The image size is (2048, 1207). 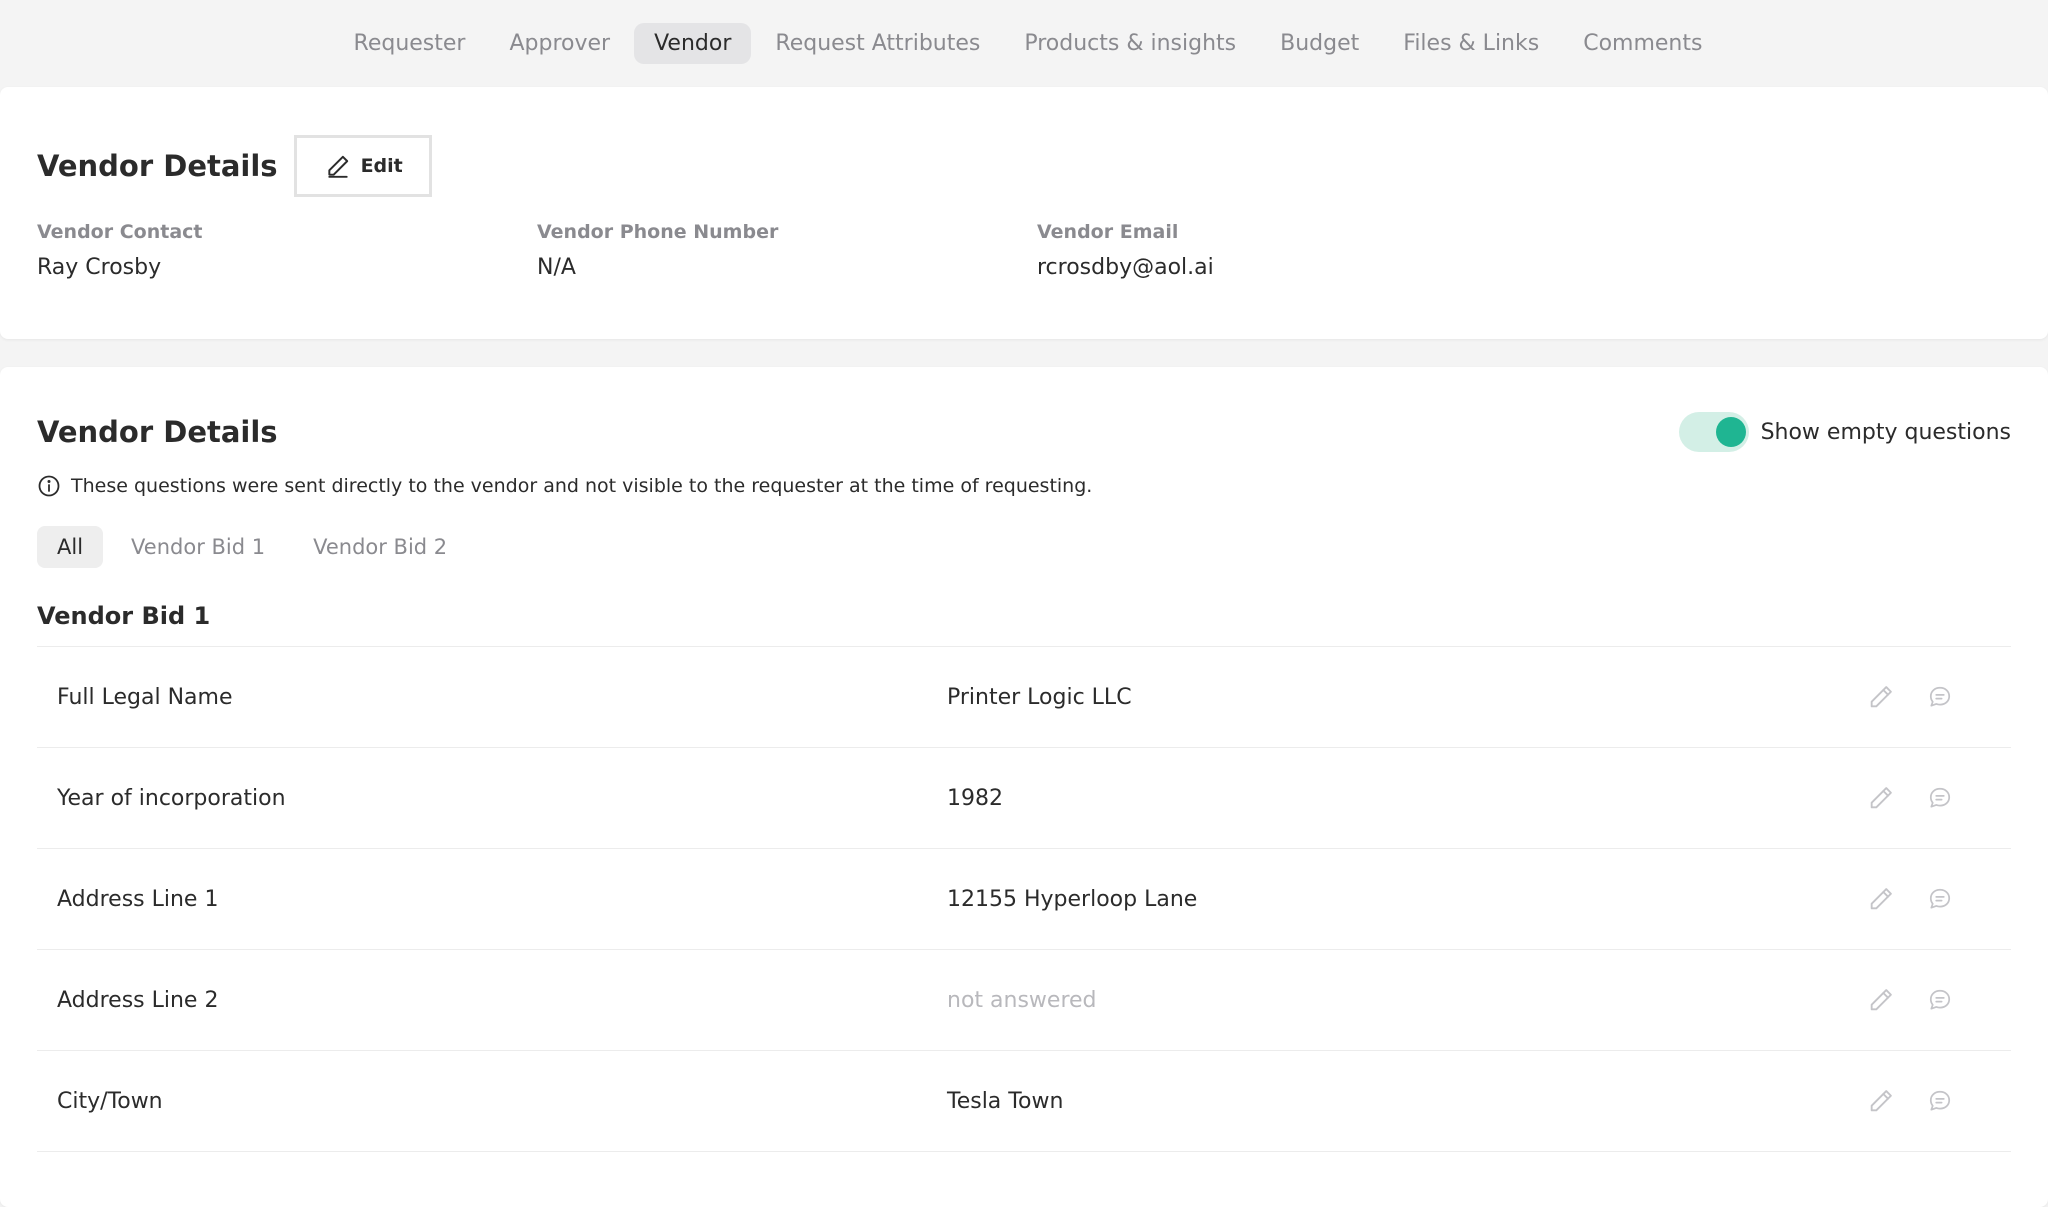 I want to click on answer-value: not answered, so click(x=1022, y=1000).